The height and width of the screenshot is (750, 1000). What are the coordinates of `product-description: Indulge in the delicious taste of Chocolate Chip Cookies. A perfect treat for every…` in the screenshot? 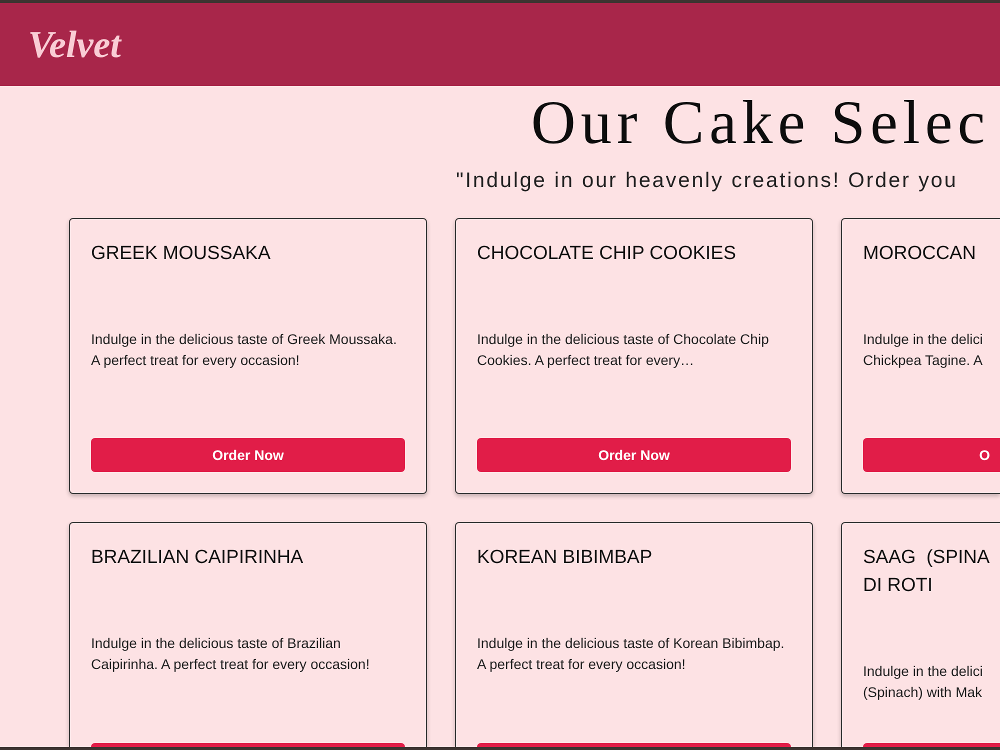 It's located at (623, 350).